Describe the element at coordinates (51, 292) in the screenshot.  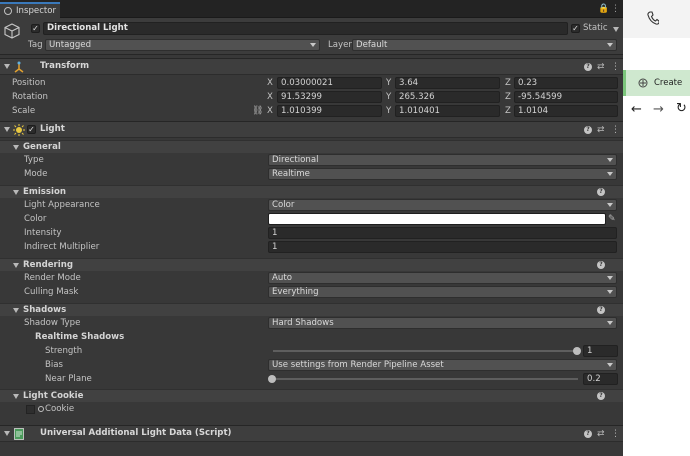
I see `culling-mask-label: Culling Mask` at that location.